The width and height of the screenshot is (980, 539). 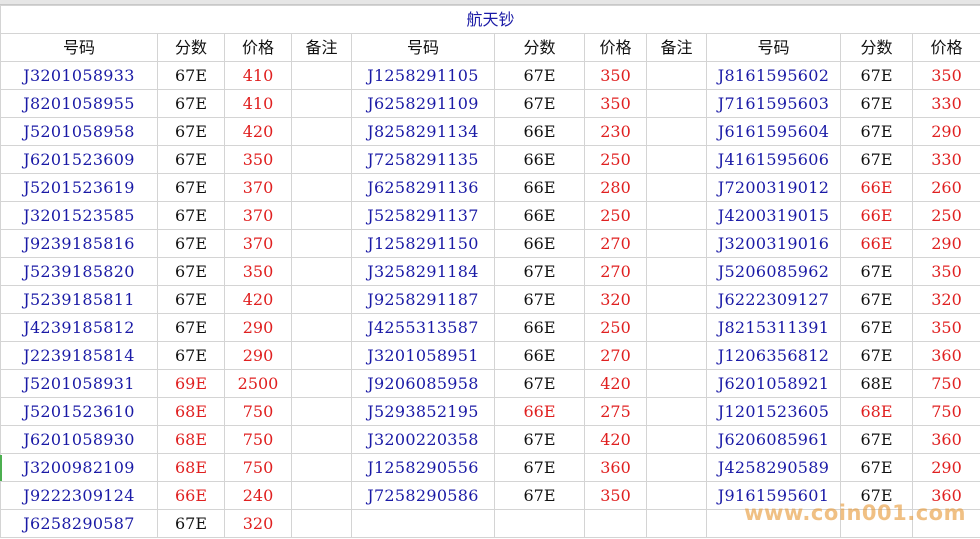 What do you see at coordinates (423, 327) in the screenshot?
I see `code-cell: J4255313587` at bounding box center [423, 327].